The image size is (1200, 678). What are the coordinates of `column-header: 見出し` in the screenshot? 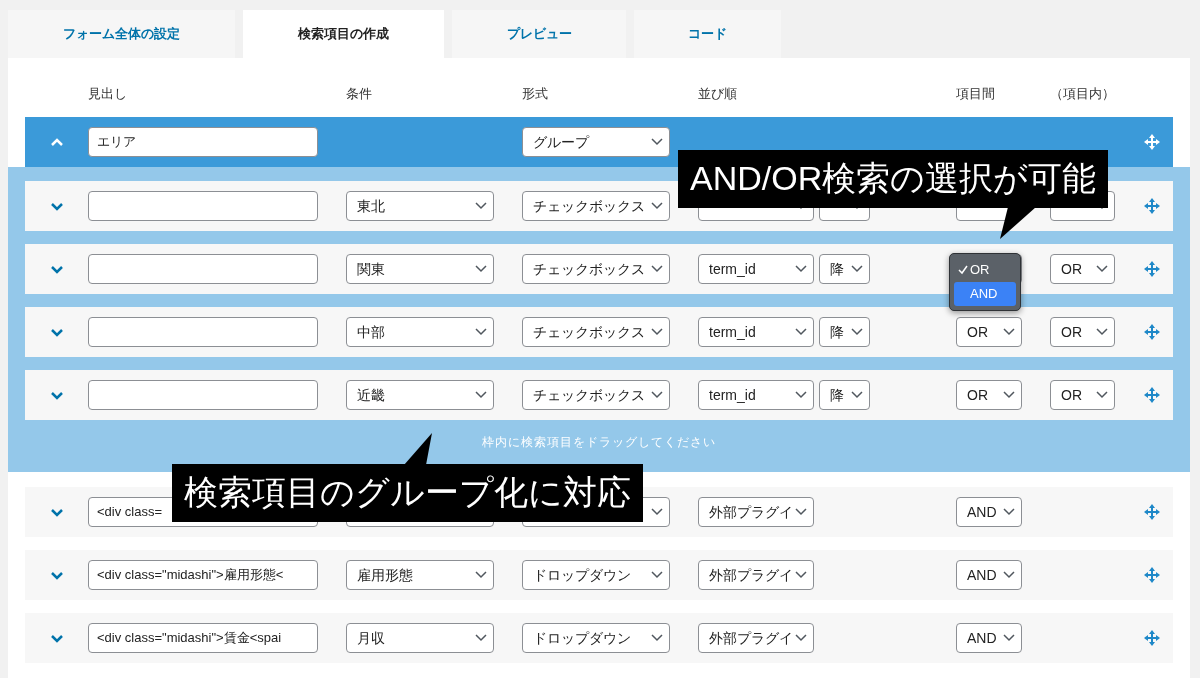 It's located at (108, 94).